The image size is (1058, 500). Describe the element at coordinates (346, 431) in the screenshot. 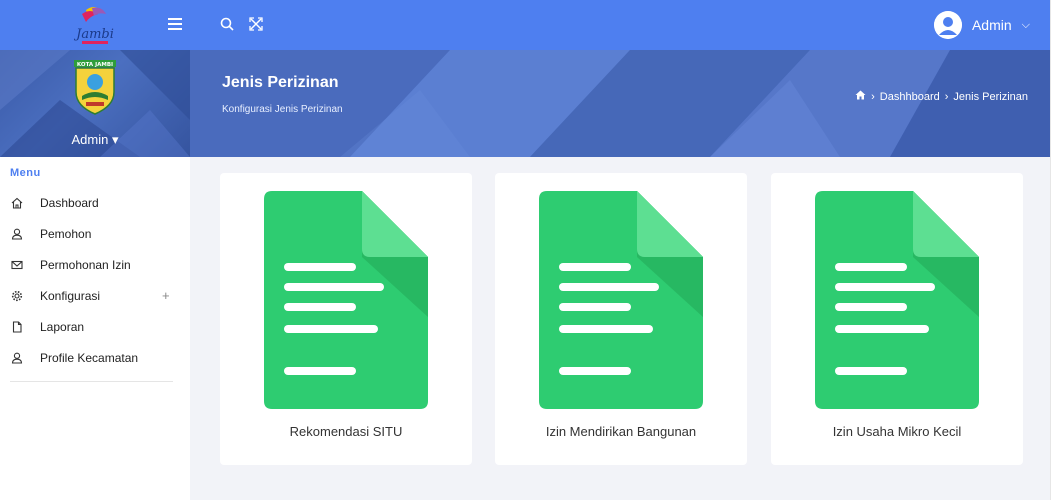

I see `card-label: Rekomendasi SITU` at that location.